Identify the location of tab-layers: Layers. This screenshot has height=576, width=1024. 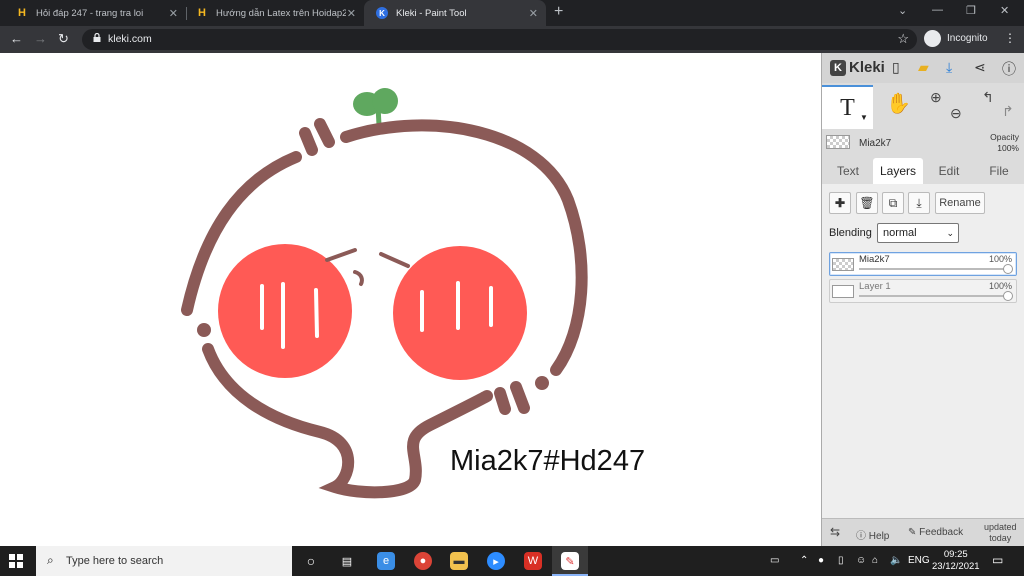
(898, 171).